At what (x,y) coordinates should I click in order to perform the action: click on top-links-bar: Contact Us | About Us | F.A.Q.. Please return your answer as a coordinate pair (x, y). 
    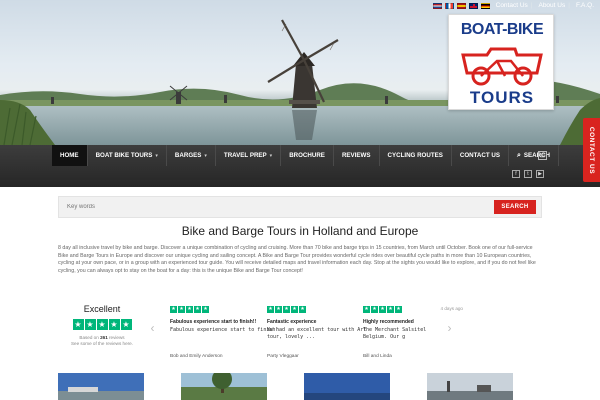
    Looking at the image, I should click on (513, 5).